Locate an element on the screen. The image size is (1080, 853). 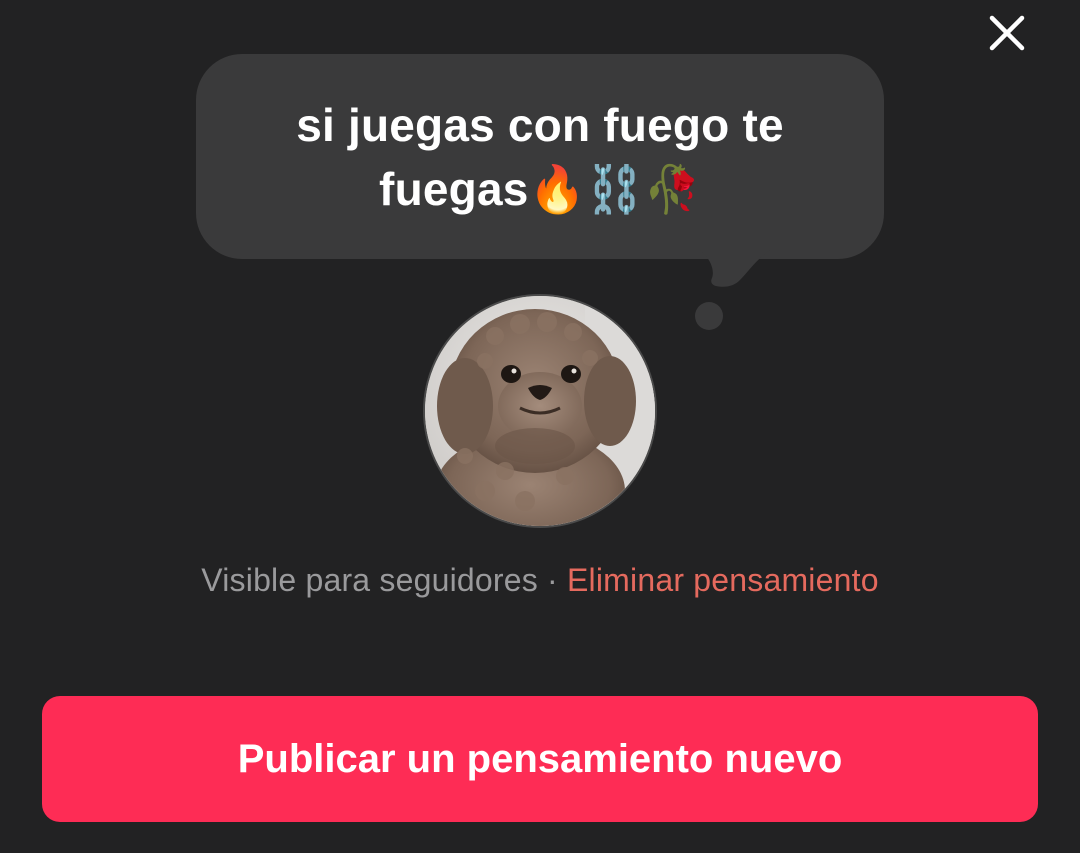
thought-line-2: fuegas🔥⛓️🥀 is located at coordinates (540, 188).